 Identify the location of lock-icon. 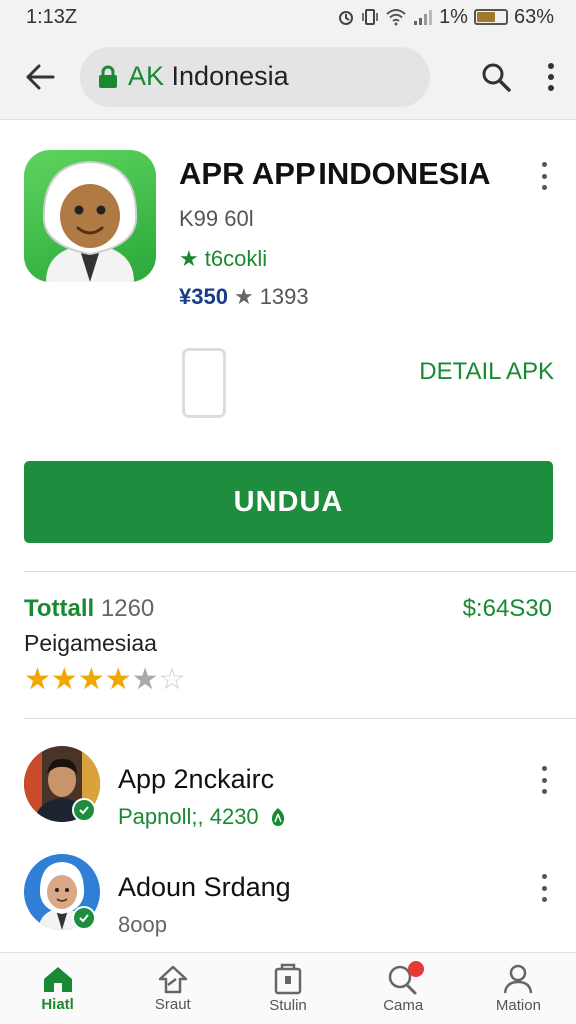
(108, 76).